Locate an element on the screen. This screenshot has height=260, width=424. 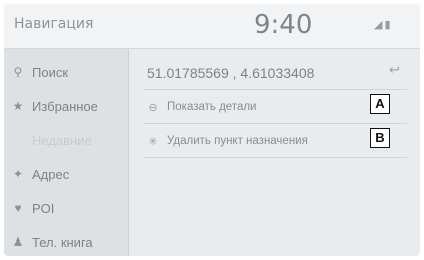
status-icons: ◢▮ is located at coordinates (383, 24).